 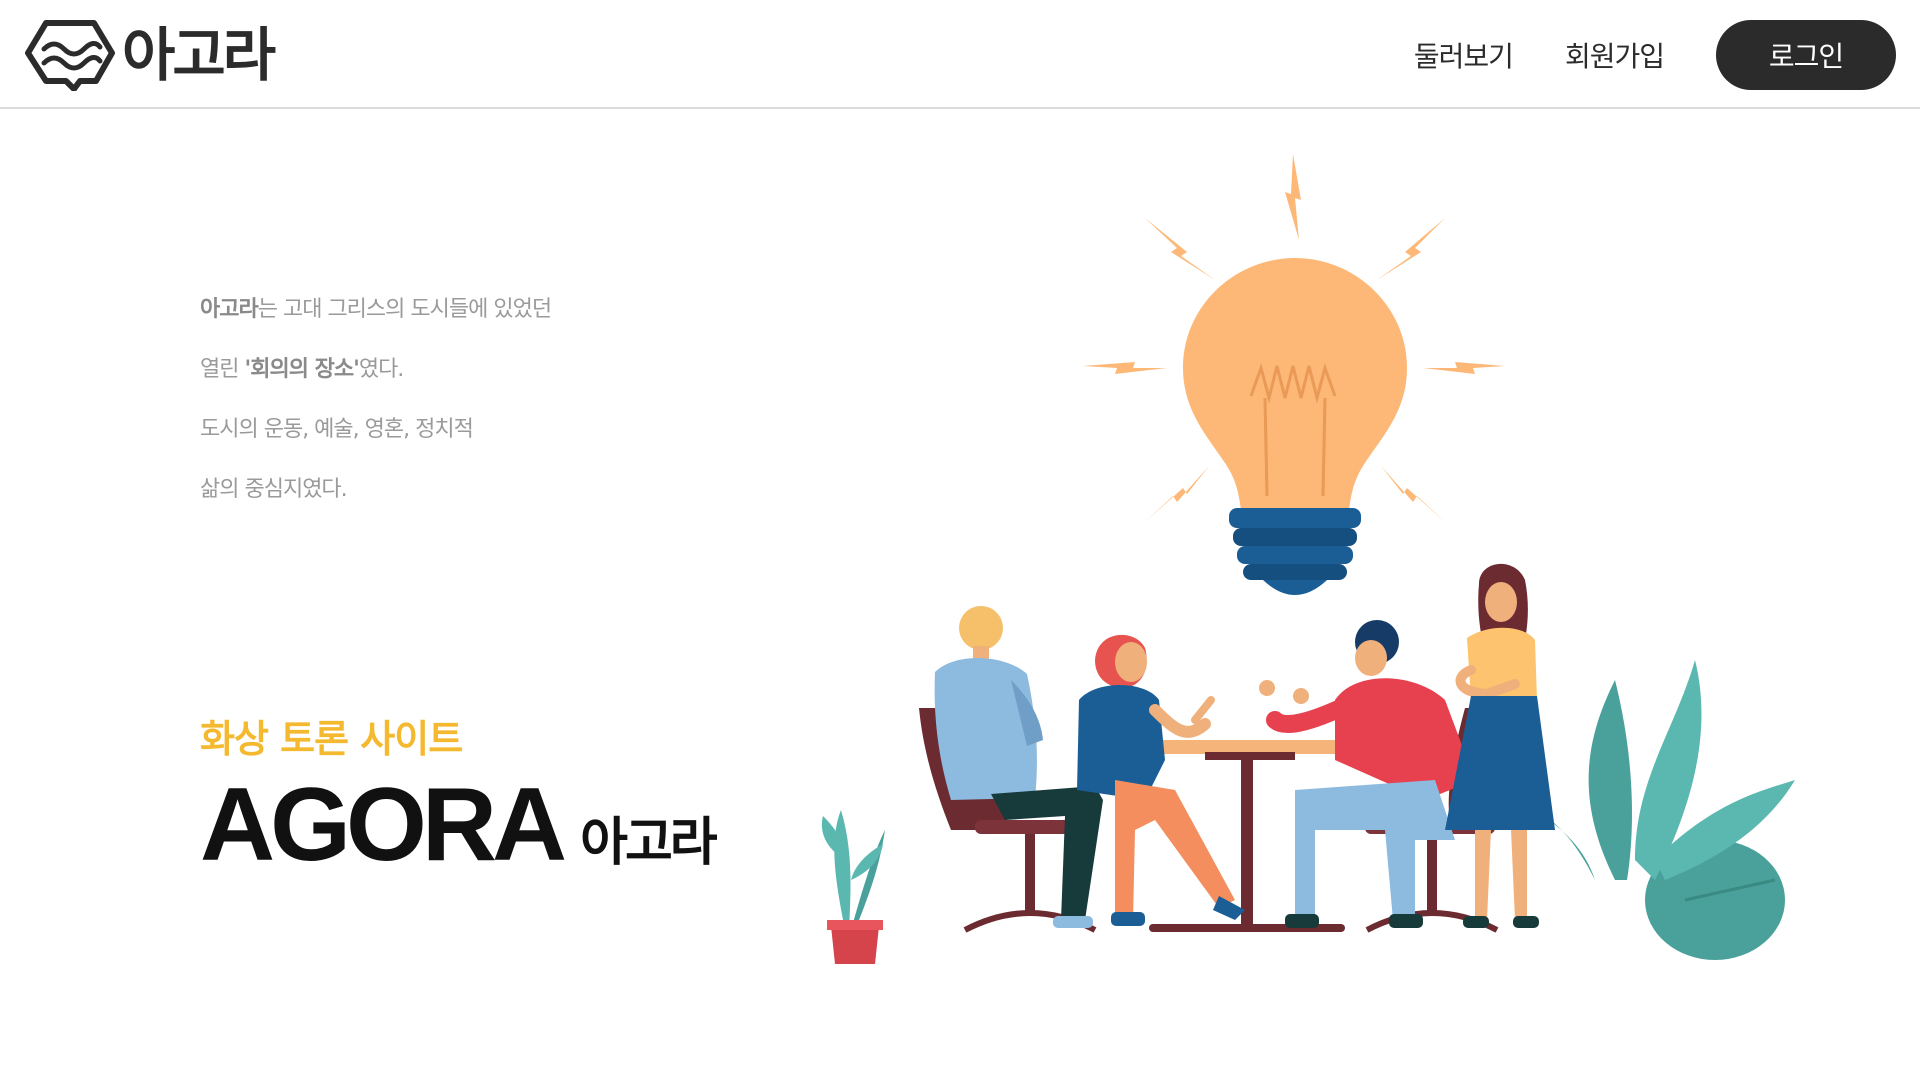 What do you see at coordinates (1665, 810) in the screenshot?
I see `leafy-plant-large` at bounding box center [1665, 810].